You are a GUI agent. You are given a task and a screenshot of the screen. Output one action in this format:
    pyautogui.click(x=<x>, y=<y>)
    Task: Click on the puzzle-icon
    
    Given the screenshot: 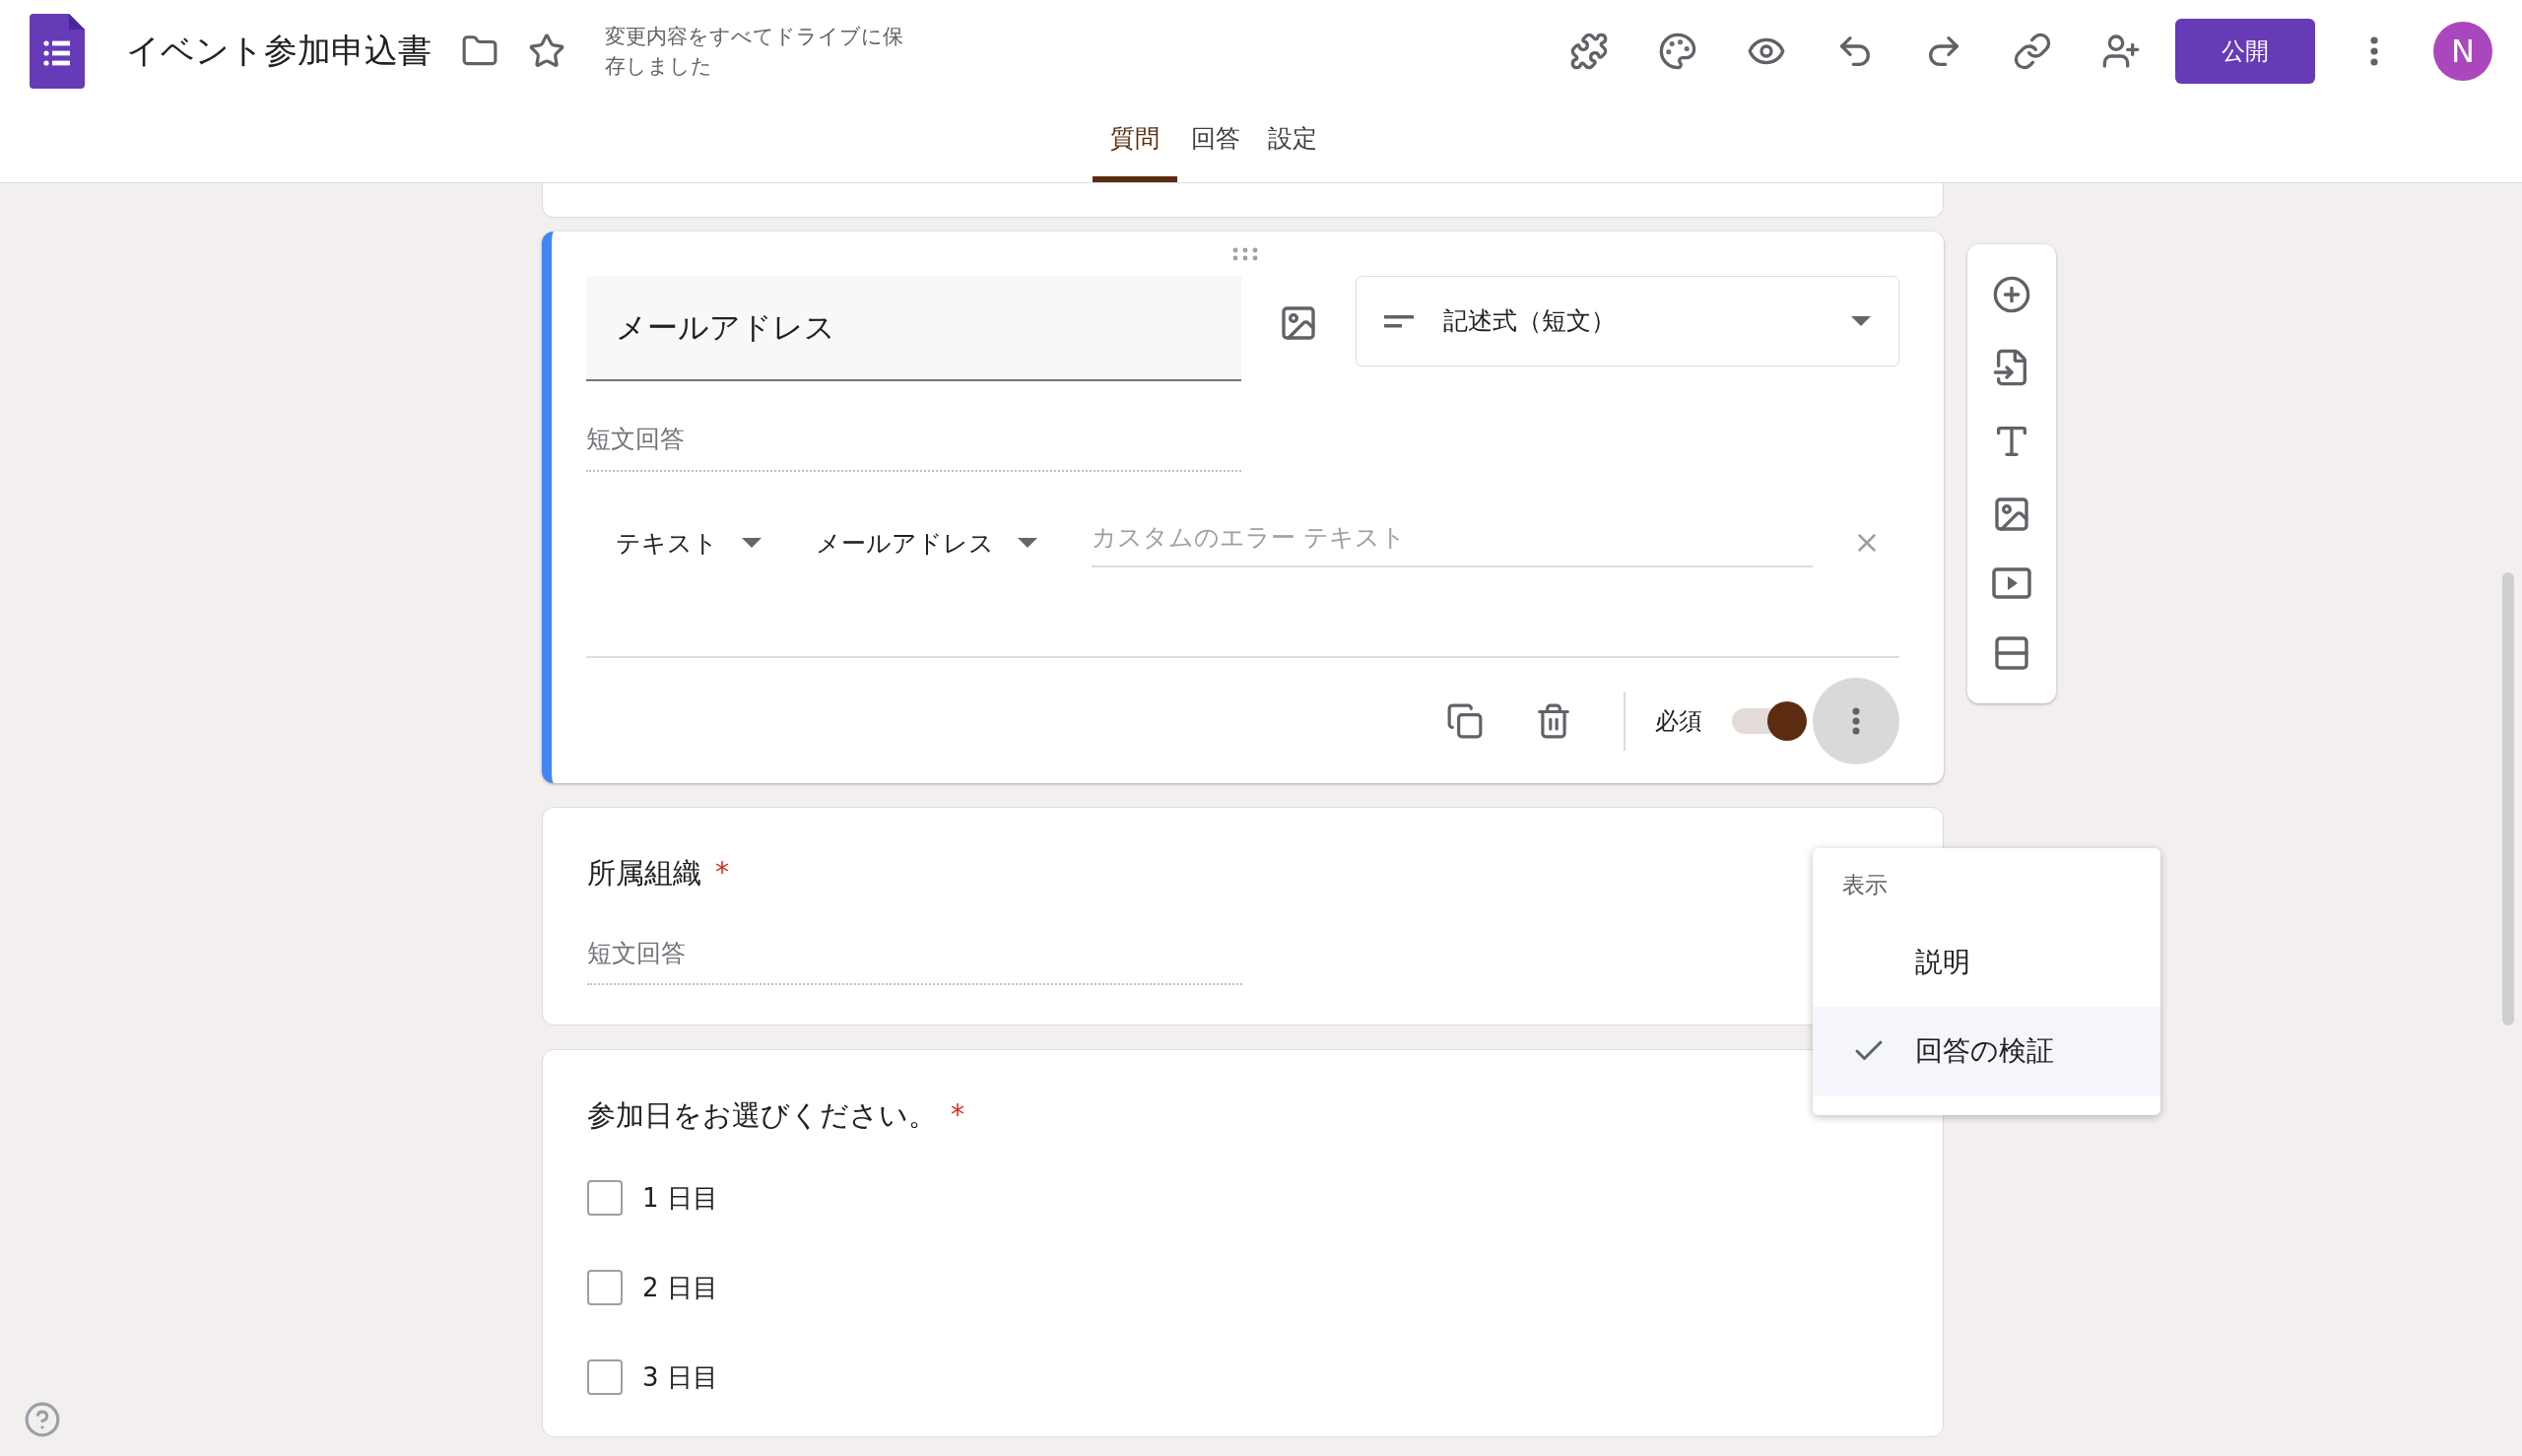 What is the action you would take?
    pyautogui.click(x=1589, y=51)
    